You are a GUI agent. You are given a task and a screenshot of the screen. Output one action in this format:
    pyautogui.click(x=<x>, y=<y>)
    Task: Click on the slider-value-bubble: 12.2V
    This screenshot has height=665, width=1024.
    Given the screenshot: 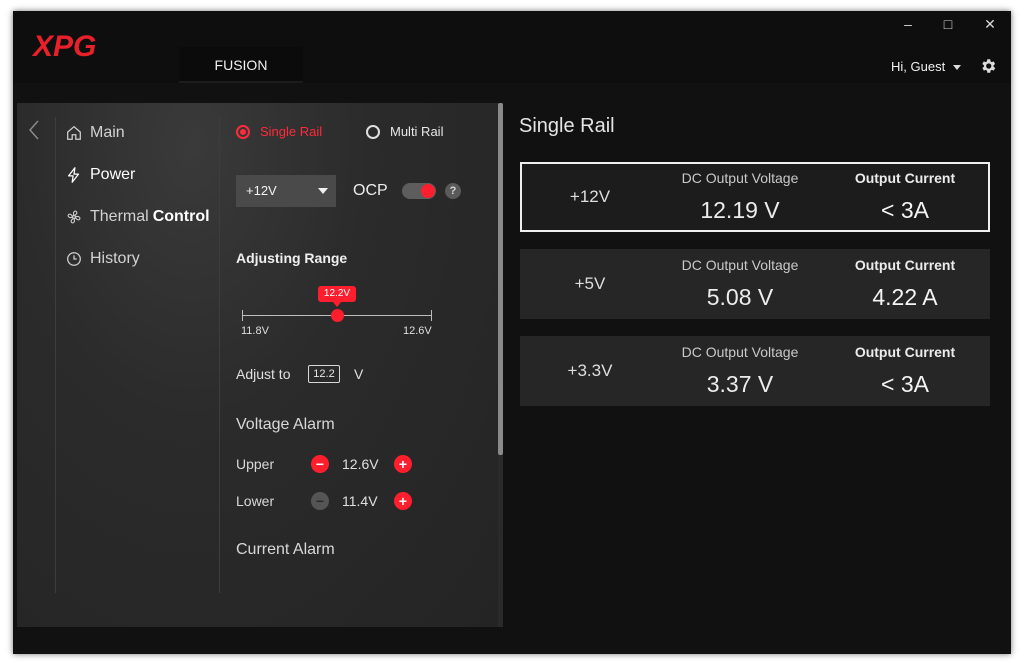 What is the action you would take?
    pyautogui.click(x=337, y=296)
    